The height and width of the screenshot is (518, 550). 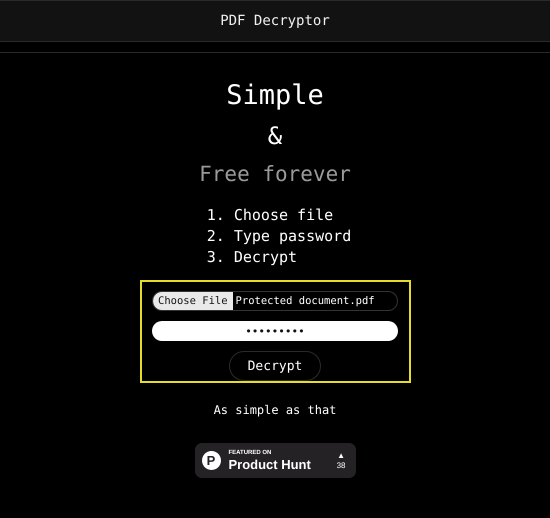 What do you see at coordinates (270, 215) in the screenshot?
I see `step-text: 1. Choose file` at bounding box center [270, 215].